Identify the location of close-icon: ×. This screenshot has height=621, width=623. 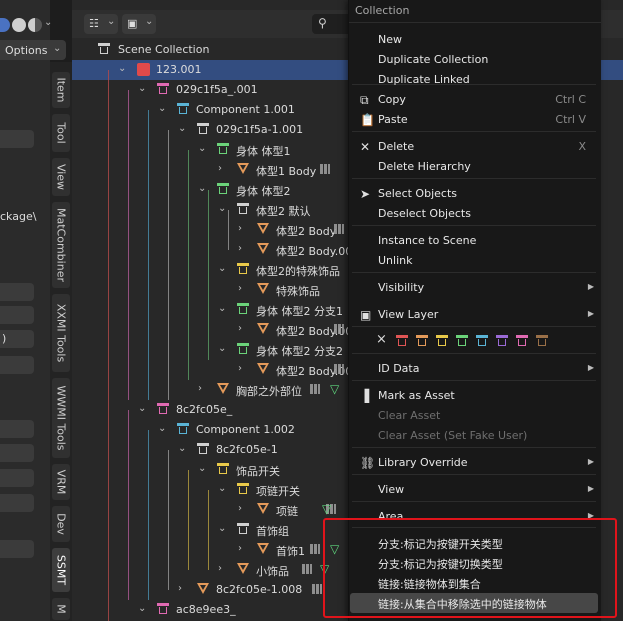
(381, 339).